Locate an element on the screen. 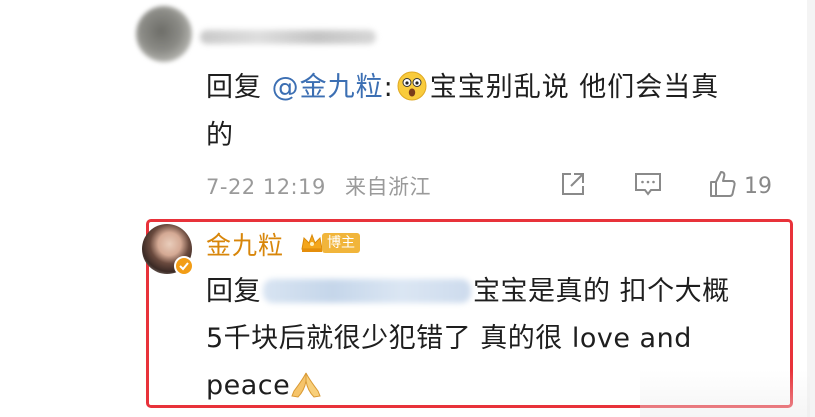 This screenshot has width=815, height=417. share-button is located at coordinates (580, 186).